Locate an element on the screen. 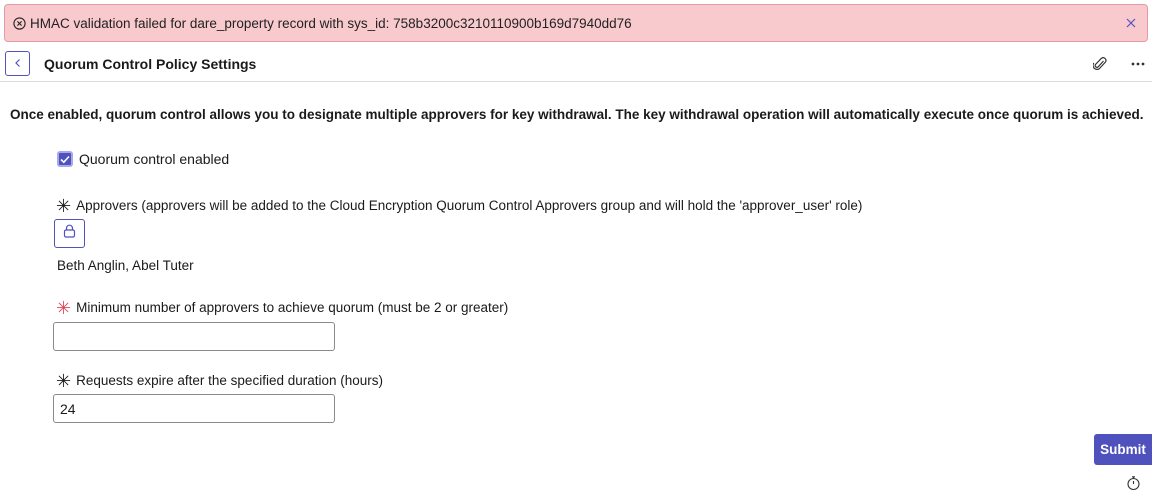 The width and height of the screenshot is (1152, 501). paperclip-icon is located at coordinates (1100, 64).